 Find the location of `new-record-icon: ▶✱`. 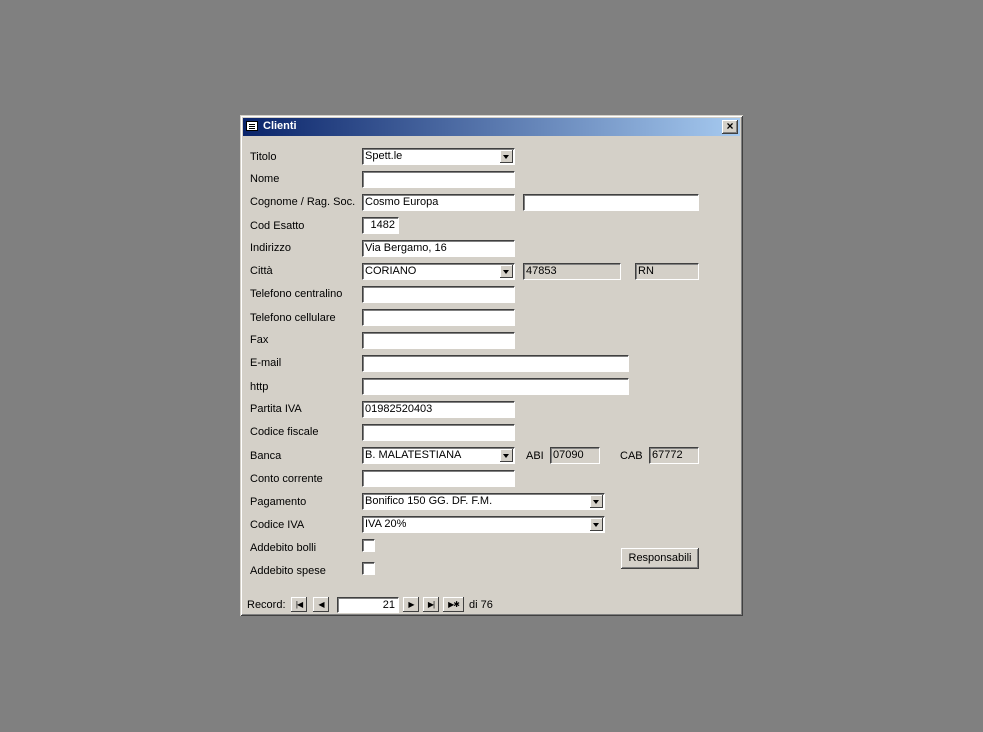

new-record-icon: ▶✱ is located at coordinates (453, 604).